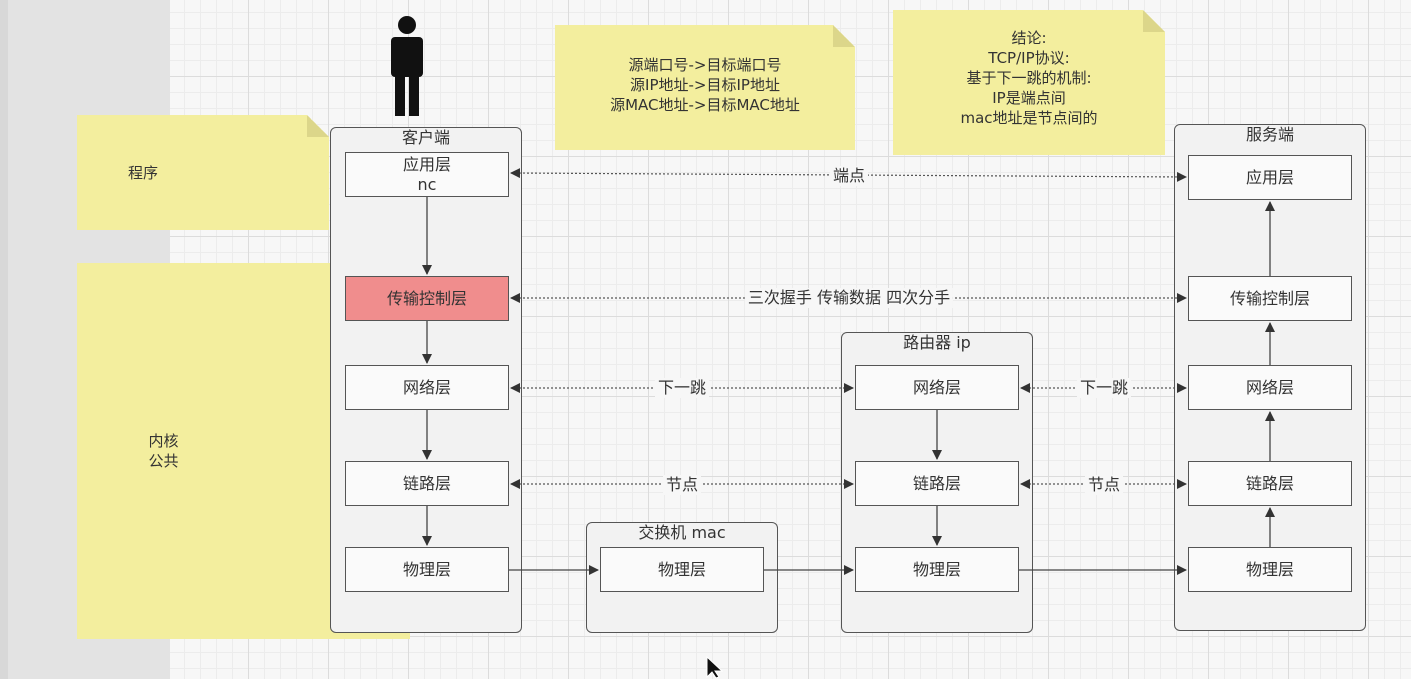 This screenshot has width=1411, height=679. I want to click on edge-label-node-2: 节点, so click(1104, 485).